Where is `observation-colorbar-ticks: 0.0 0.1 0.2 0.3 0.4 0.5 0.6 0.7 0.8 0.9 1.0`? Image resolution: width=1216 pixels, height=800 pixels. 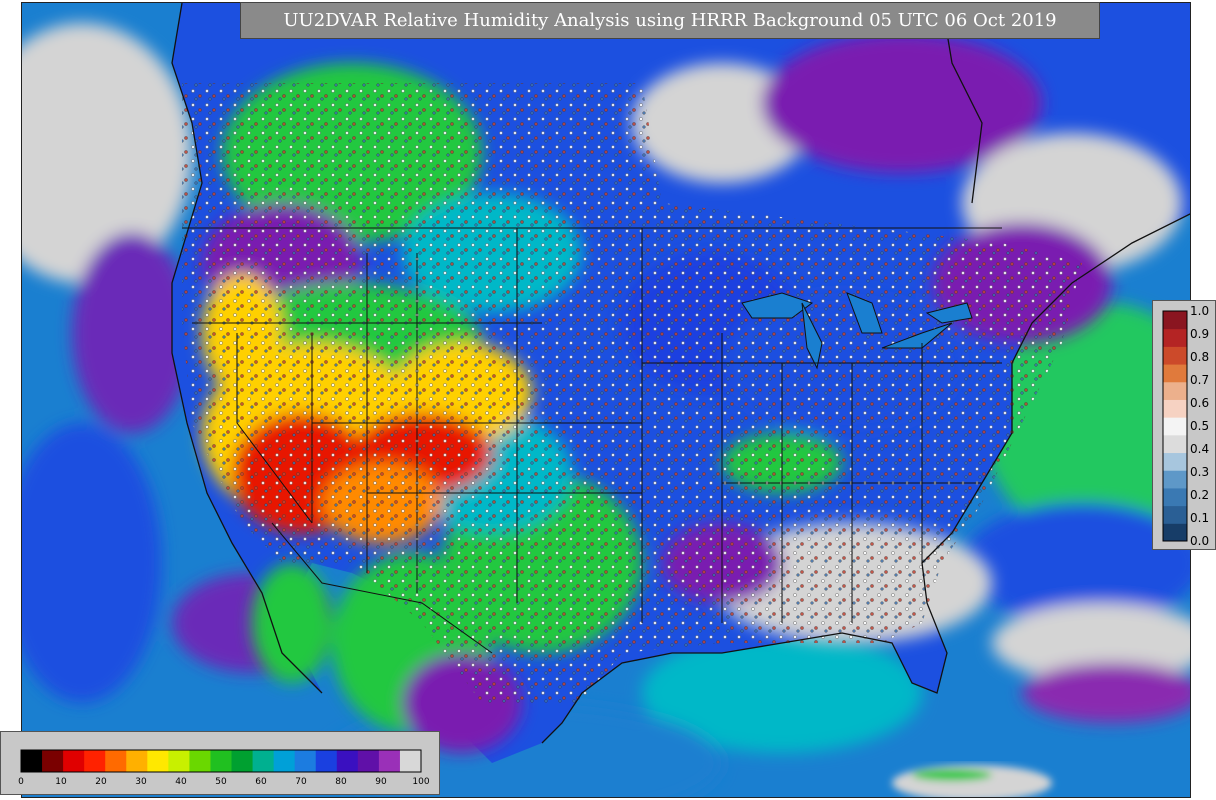 observation-colorbar-ticks: 0.0 0.1 0.2 0.3 0.4 0.5 0.6 0.7 0.8 0.9 1.0 is located at coordinates (1199, 426).